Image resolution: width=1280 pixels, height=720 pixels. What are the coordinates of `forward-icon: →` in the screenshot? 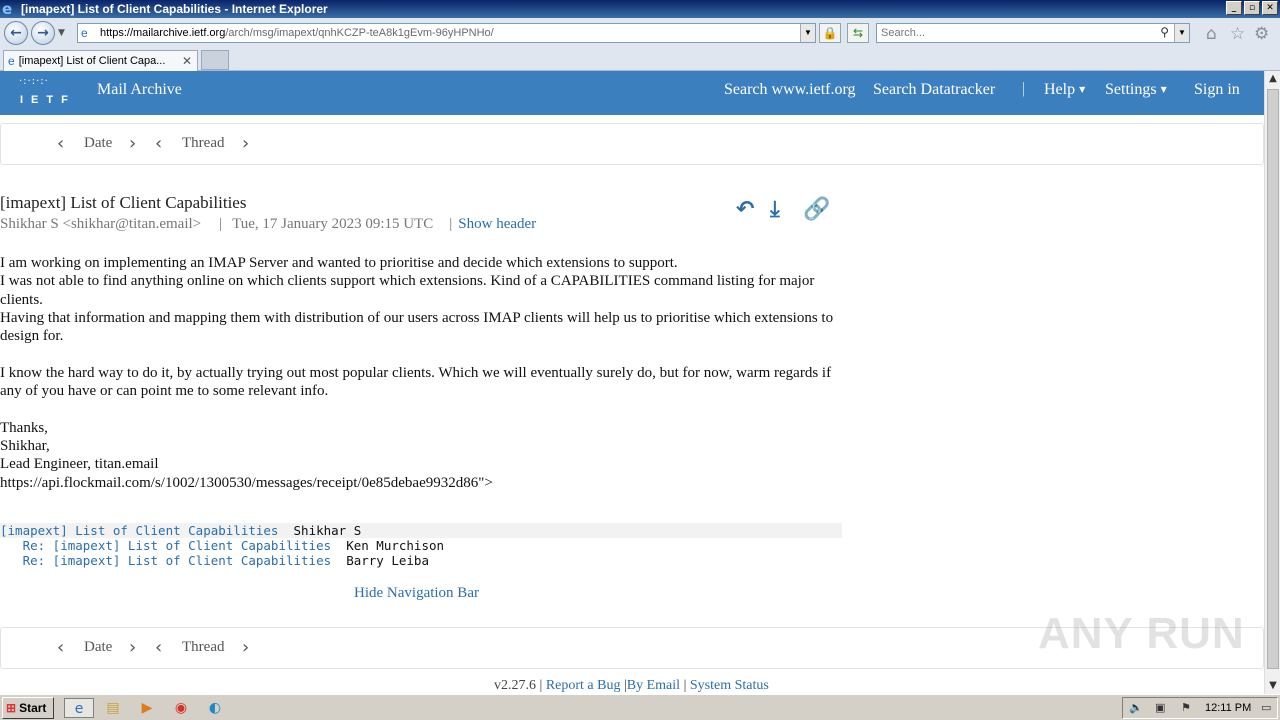 It's located at (43, 33).